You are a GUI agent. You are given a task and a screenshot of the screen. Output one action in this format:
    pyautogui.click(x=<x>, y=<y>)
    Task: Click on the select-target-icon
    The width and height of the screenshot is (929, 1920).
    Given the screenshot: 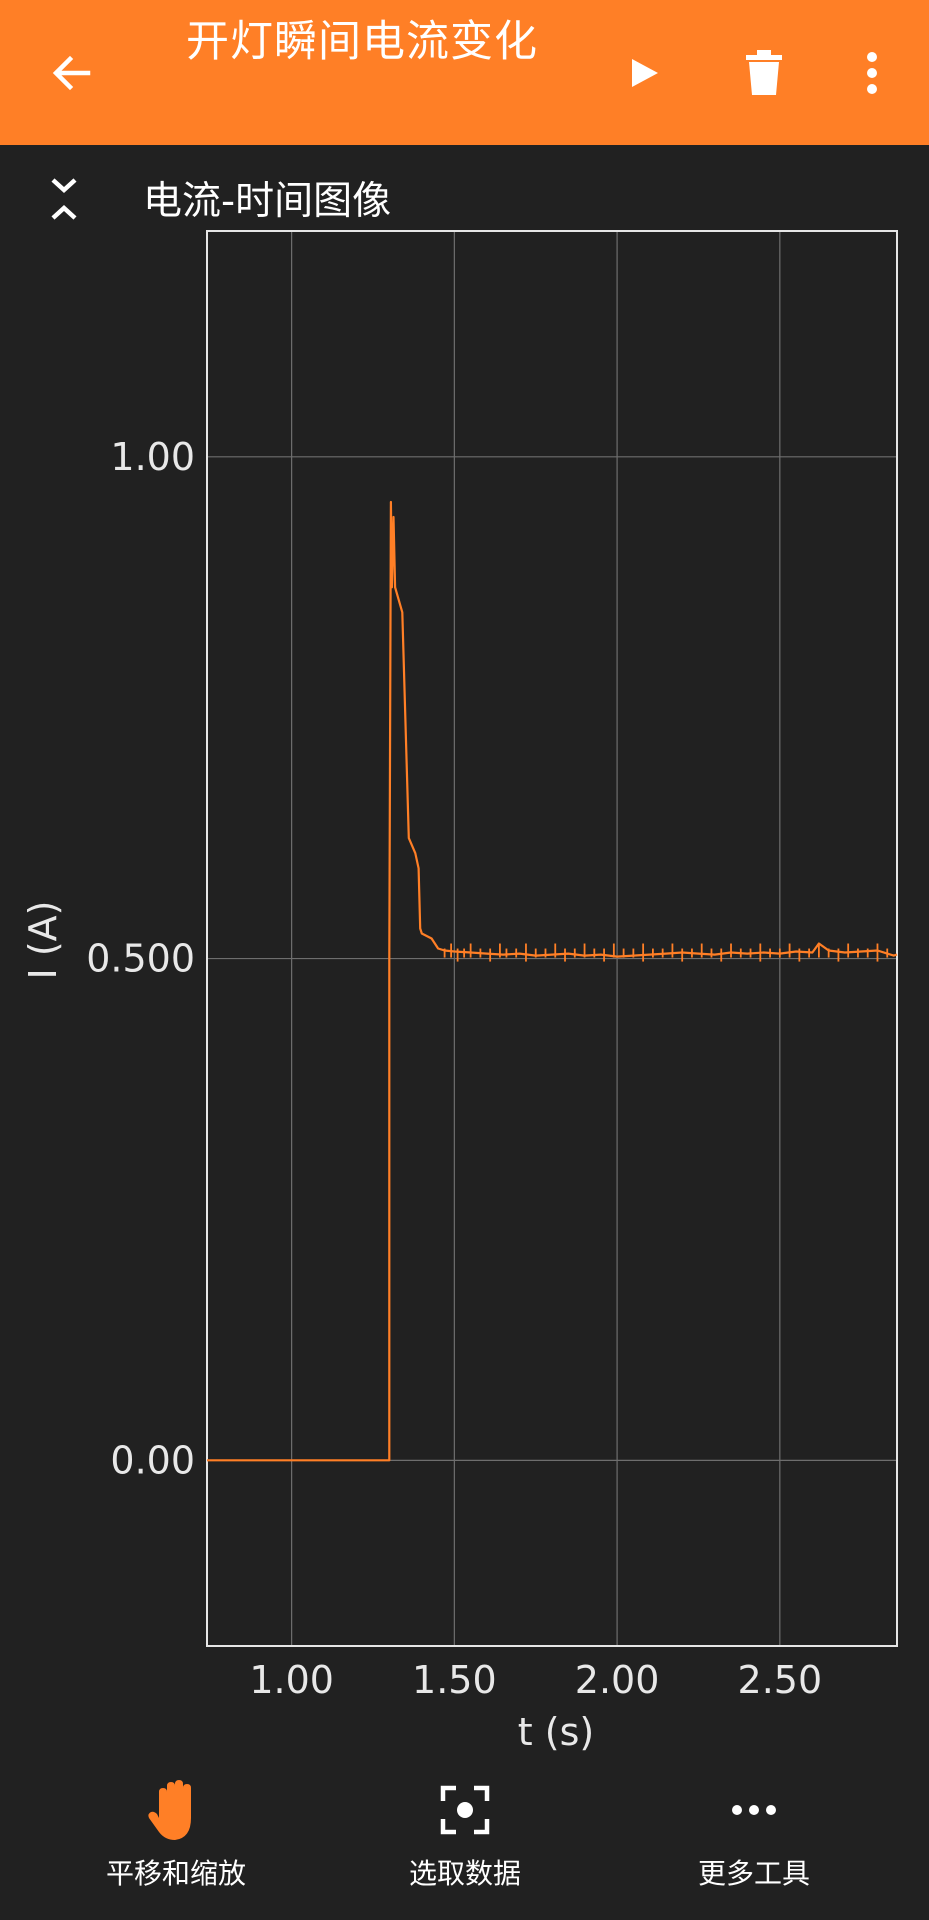 What is the action you would take?
    pyautogui.click(x=465, y=1810)
    